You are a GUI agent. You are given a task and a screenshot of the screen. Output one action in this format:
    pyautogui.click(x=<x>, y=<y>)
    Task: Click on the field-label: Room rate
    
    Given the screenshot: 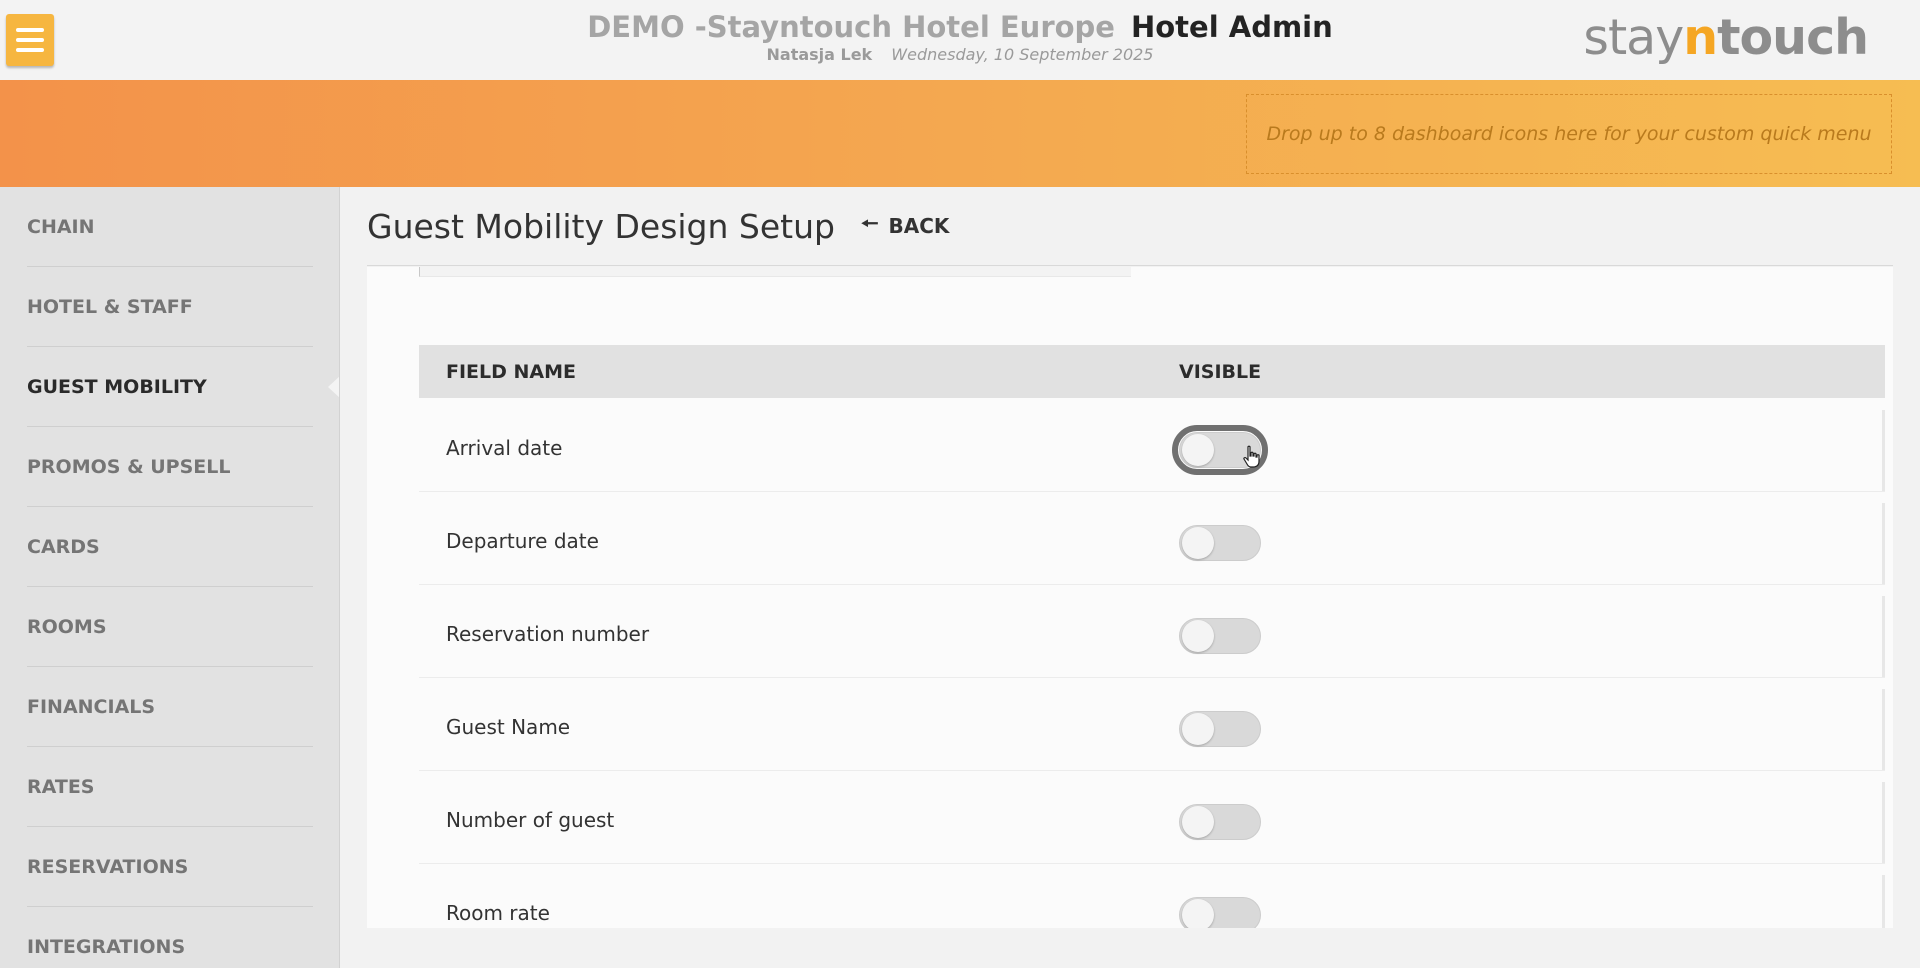 What is the action you would take?
    pyautogui.click(x=498, y=913)
    